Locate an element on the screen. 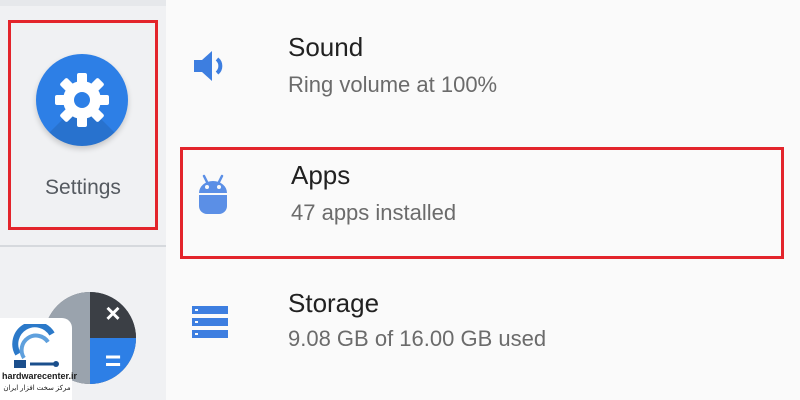  storage-subtitle: 9.08 GB of 16.00 GB used is located at coordinates (417, 338).